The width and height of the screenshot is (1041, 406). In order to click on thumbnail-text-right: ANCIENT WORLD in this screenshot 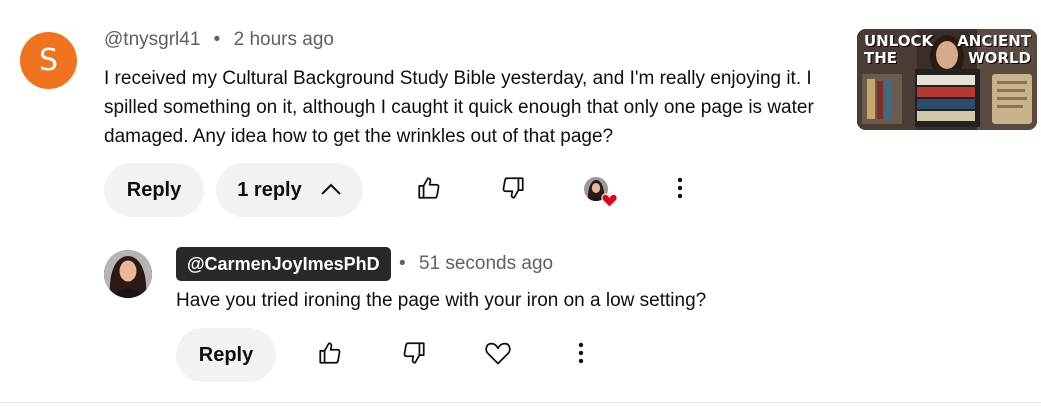, I will do `click(994, 50)`.